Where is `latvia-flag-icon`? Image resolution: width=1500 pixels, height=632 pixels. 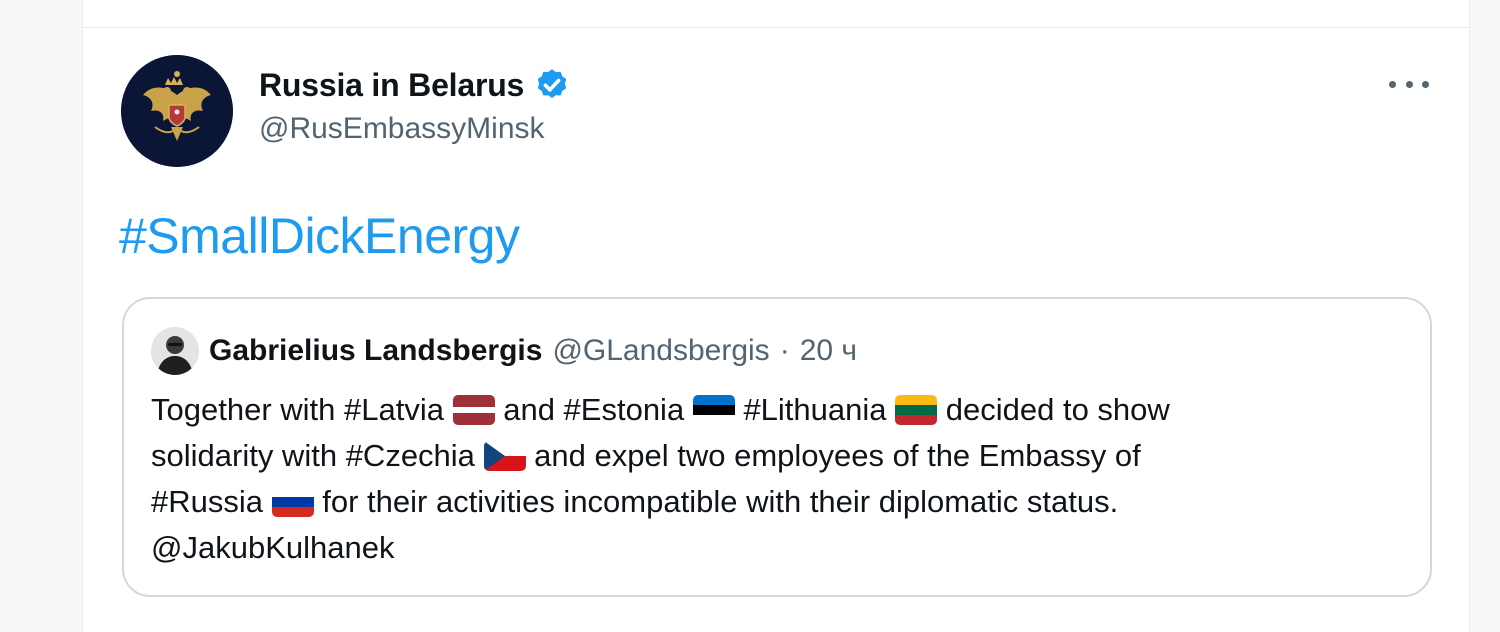 latvia-flag-icon is located at coordinates (473, 410).